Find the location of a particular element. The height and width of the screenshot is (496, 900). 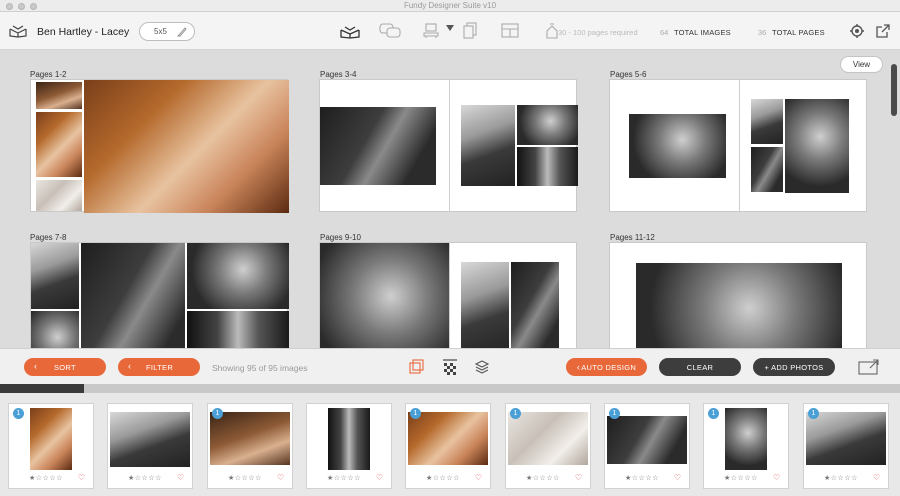

title-bar: Fundy Designer Suite v10 is located at coordinates (450, 6).